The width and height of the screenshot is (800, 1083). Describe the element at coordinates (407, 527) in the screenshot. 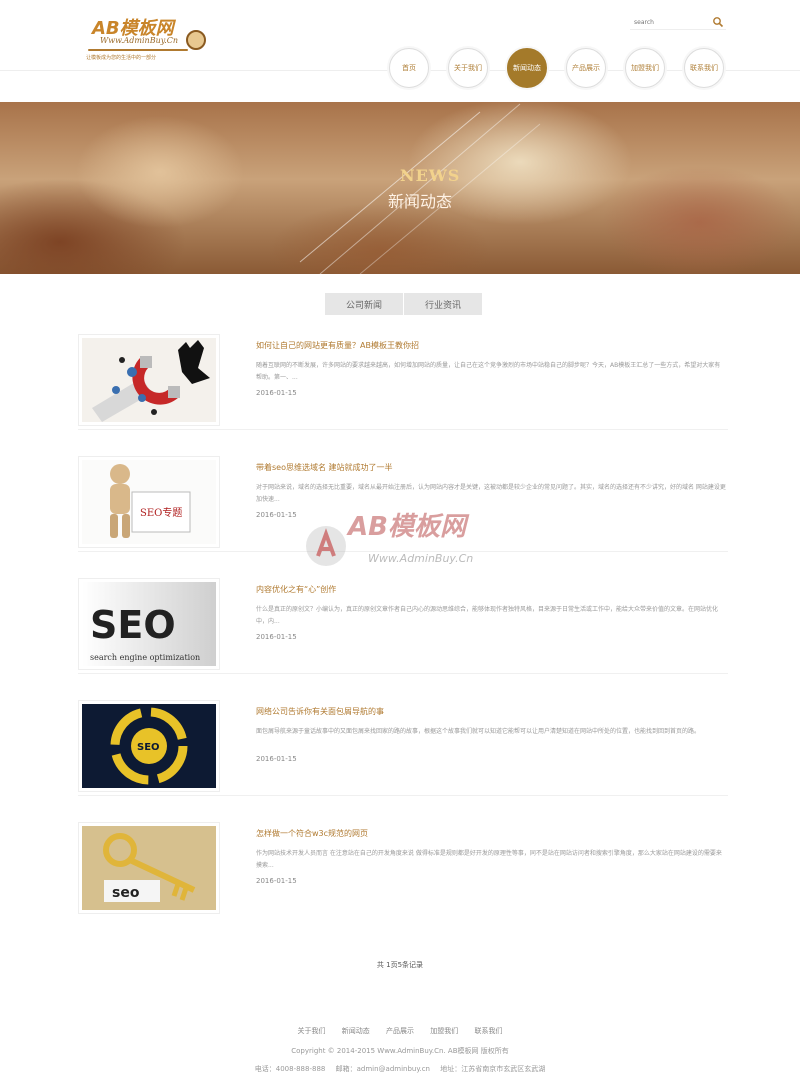

I see `watermark-title: AB模板网` at that location.